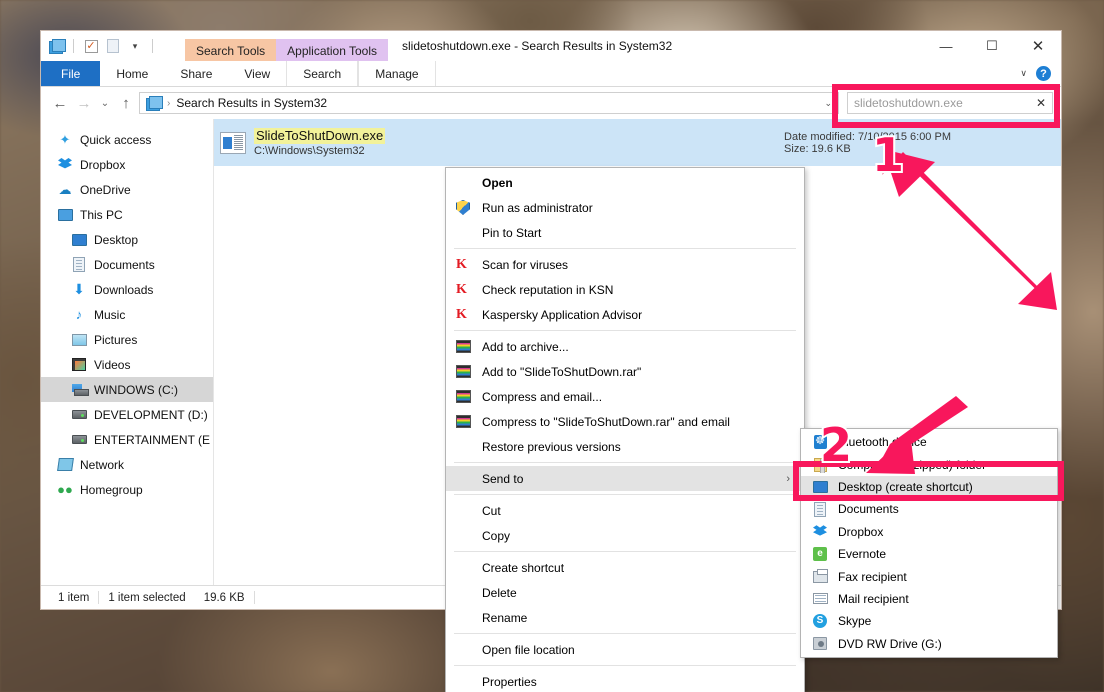 The image size is (1104, 692). What do you see at coordinates (1038, 46) in the screenshot?
I see `close-button: ✕` at bounding box center [1038, 46].